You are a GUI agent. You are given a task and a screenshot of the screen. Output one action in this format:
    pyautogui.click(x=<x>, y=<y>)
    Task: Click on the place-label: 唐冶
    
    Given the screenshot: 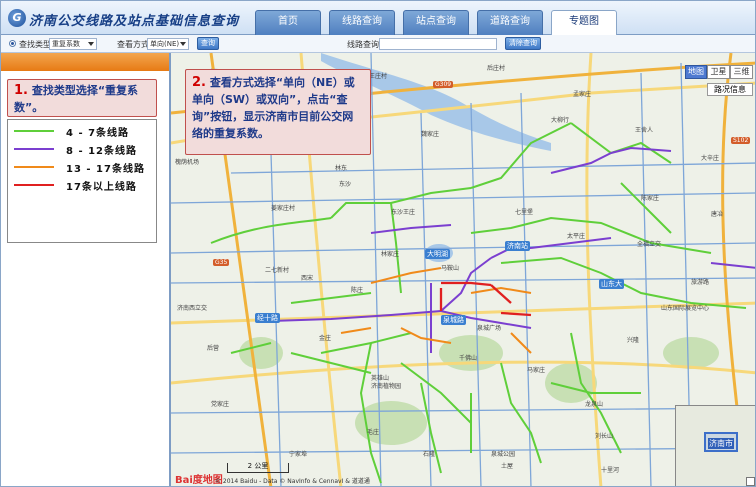 What is the action you would take?
    pyautogui.click(x=717, y=214)
    